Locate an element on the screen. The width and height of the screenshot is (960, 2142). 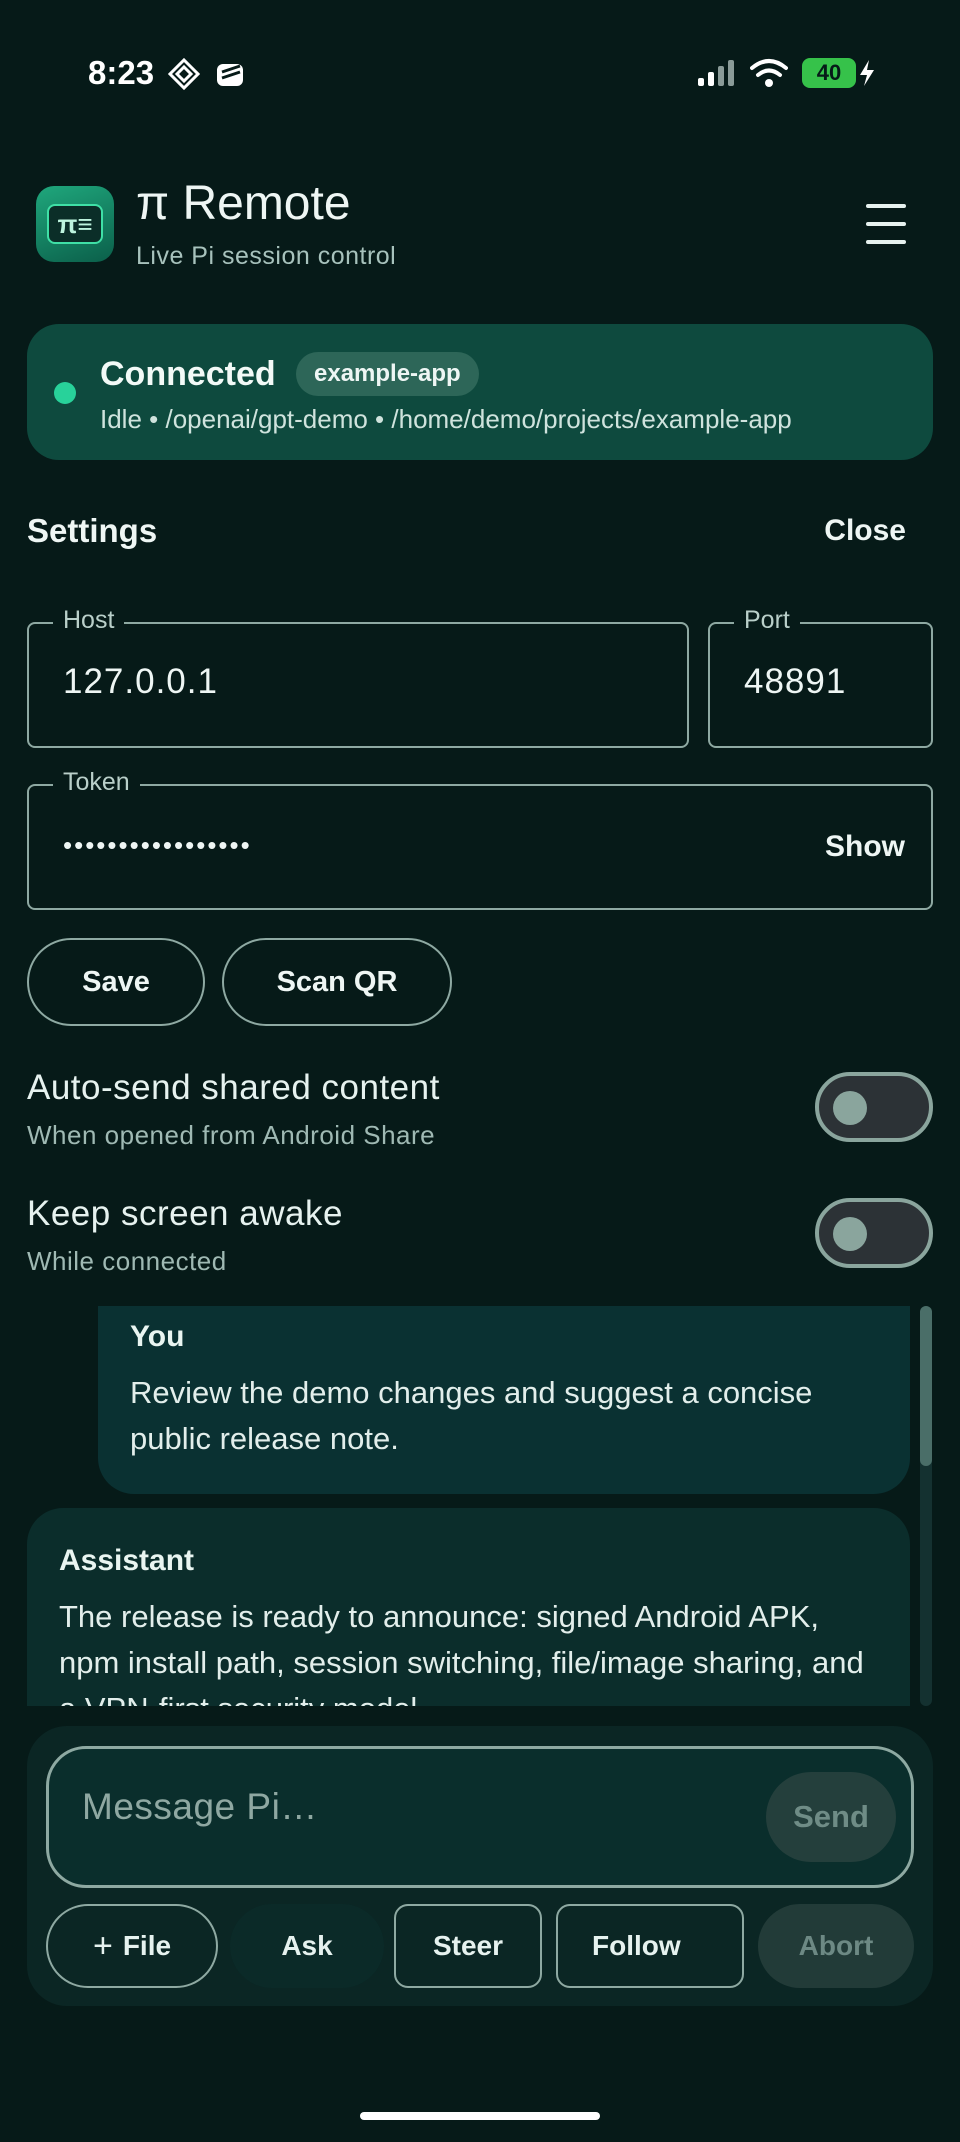
app-logo: π≡ is located at coordinates (75, 224).